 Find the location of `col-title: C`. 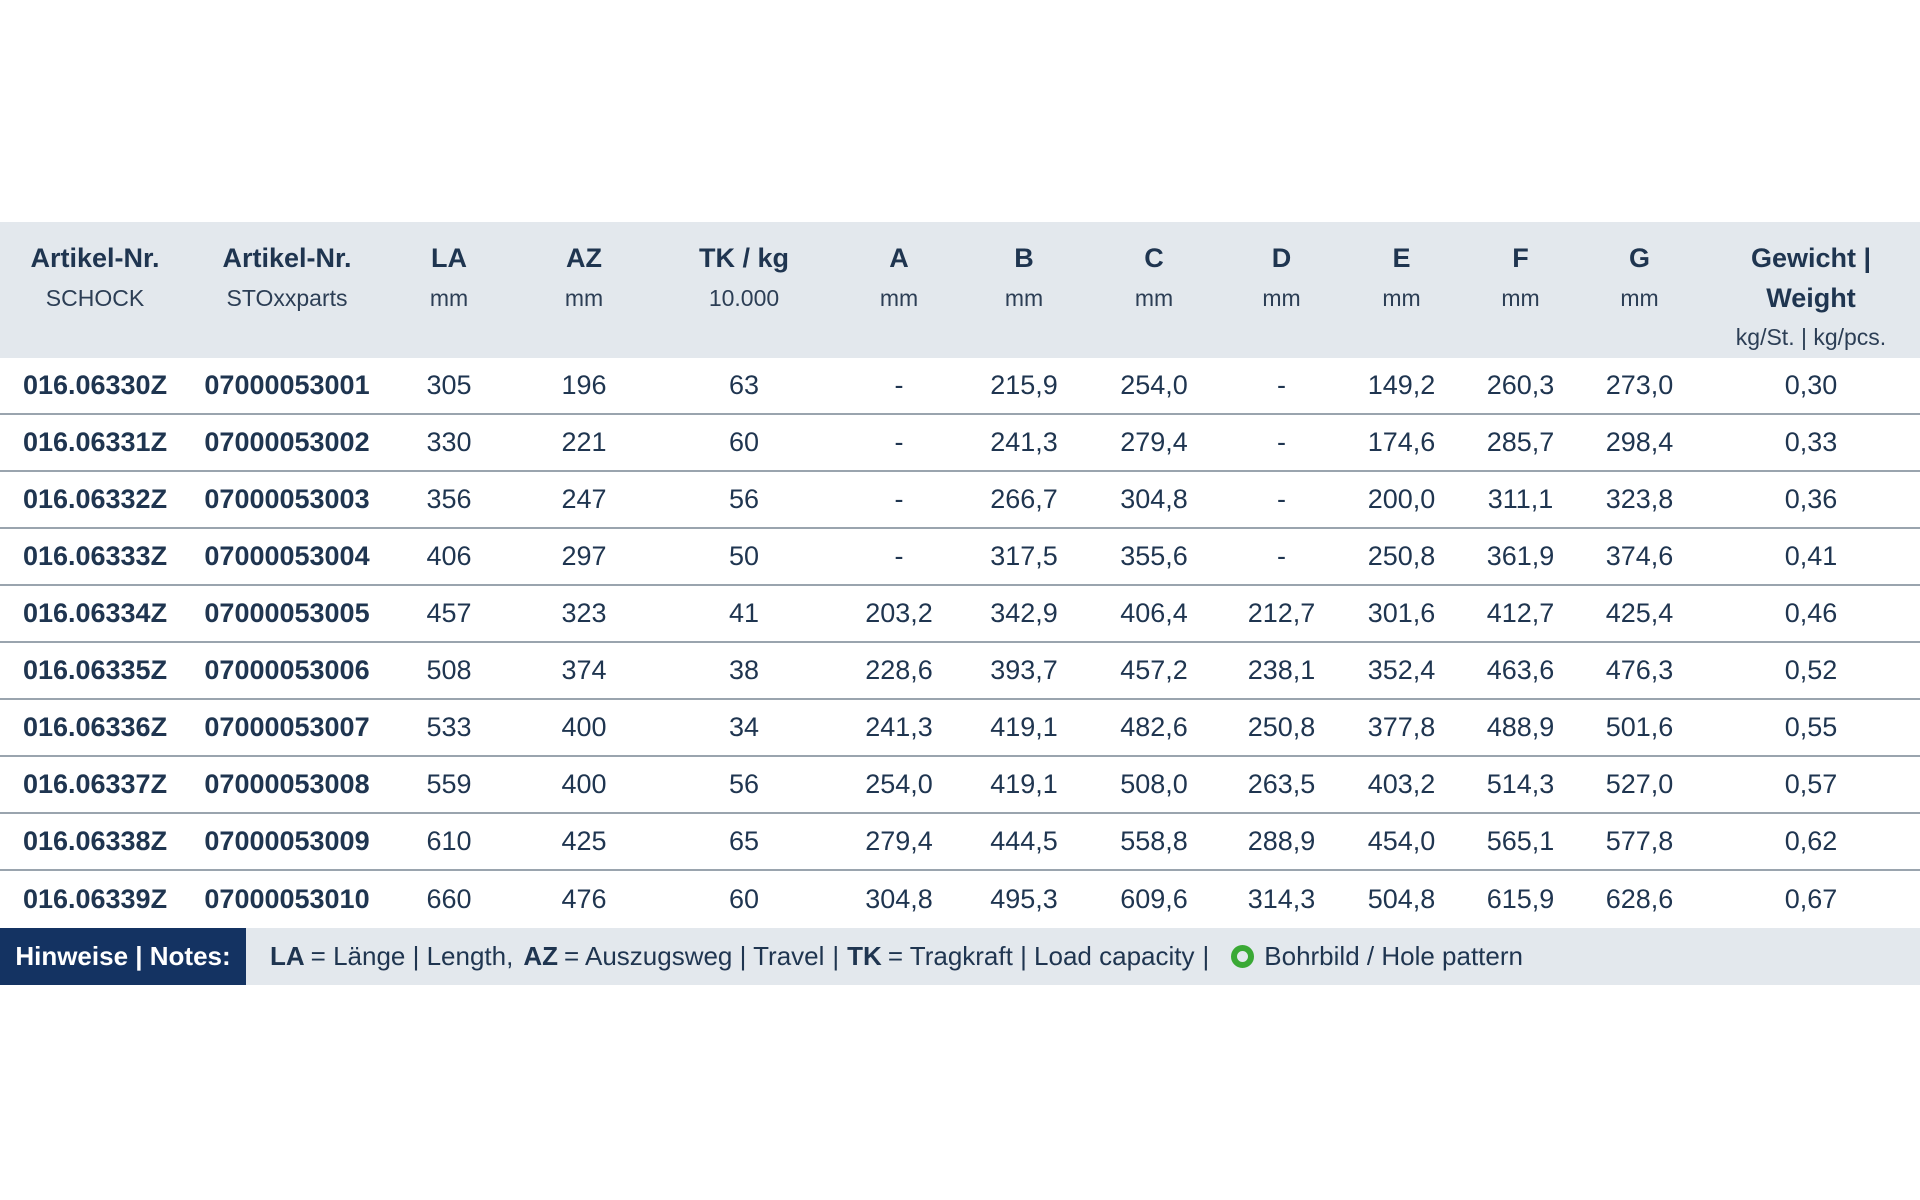

col-title: C is located at coordinates (1154, 258).